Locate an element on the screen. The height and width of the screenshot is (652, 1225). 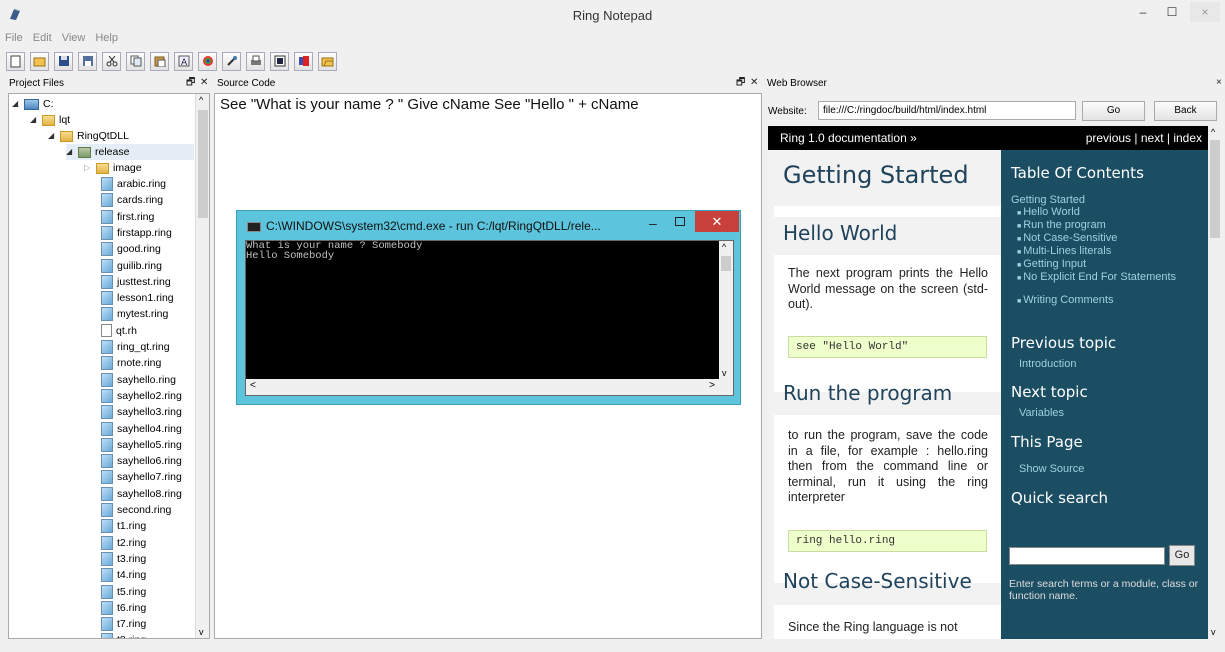
browser-close-button: × is located at coordinates (1219, 83).